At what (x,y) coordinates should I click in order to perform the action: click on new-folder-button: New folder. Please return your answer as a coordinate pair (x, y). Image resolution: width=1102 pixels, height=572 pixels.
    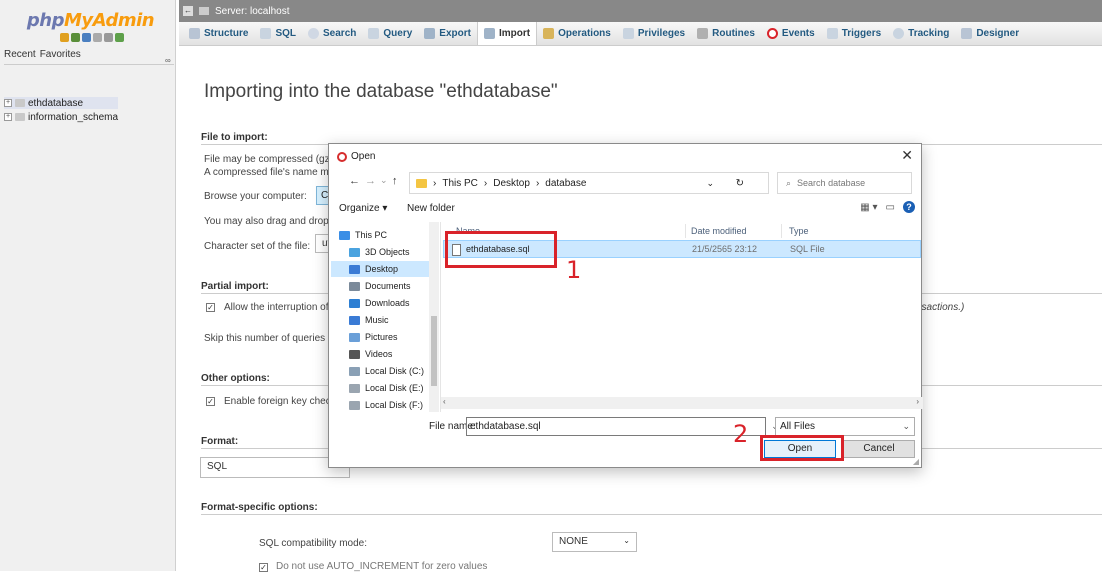
    Looking at the image, I should click on (431, 208).